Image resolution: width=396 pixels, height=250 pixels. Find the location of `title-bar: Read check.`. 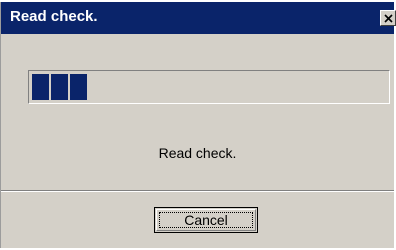

title-bar: Read check. is located at coordinates (198, 18).